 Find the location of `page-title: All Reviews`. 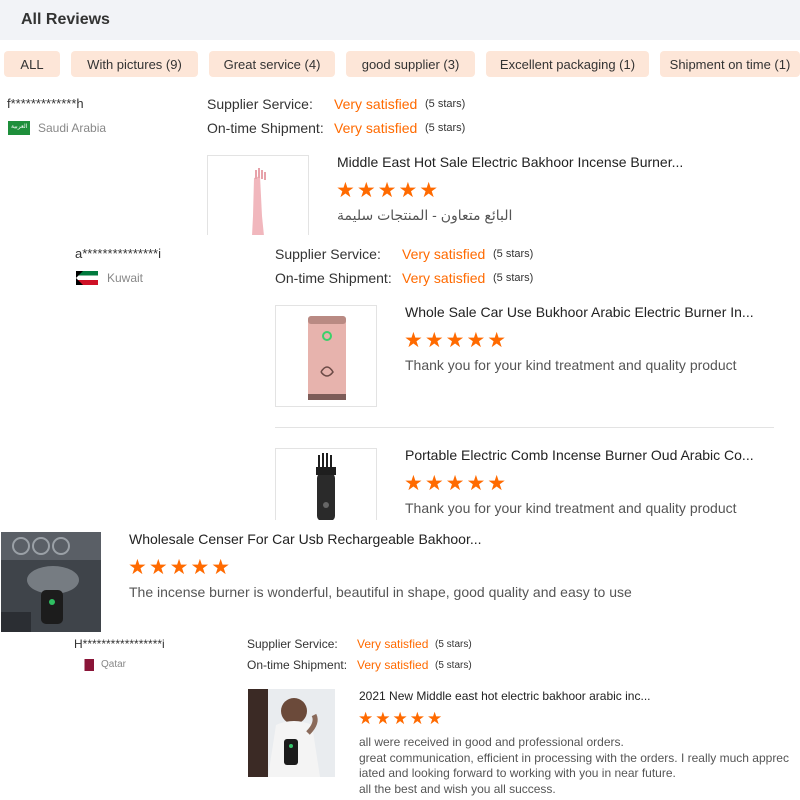

page-title: All Reviews is located at coordinates (65, 19).